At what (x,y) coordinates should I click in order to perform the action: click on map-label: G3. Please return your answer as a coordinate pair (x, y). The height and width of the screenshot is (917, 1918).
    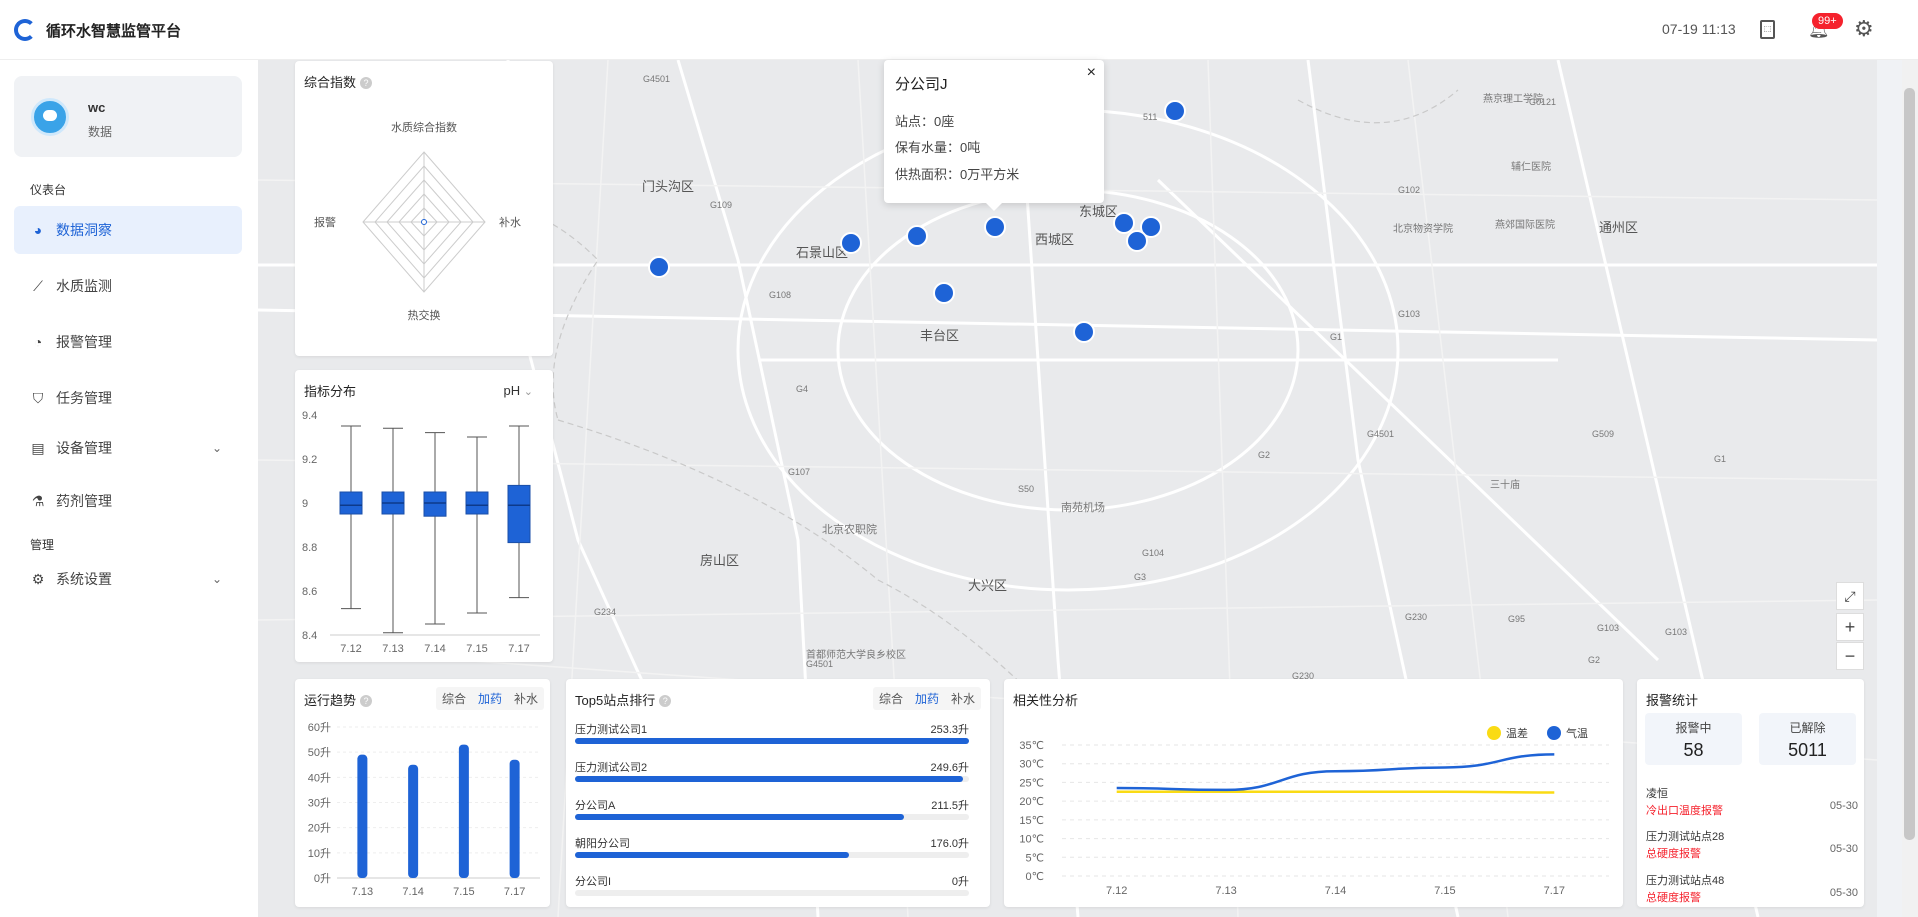
    Looking at the image, I should click on (1140, 577).